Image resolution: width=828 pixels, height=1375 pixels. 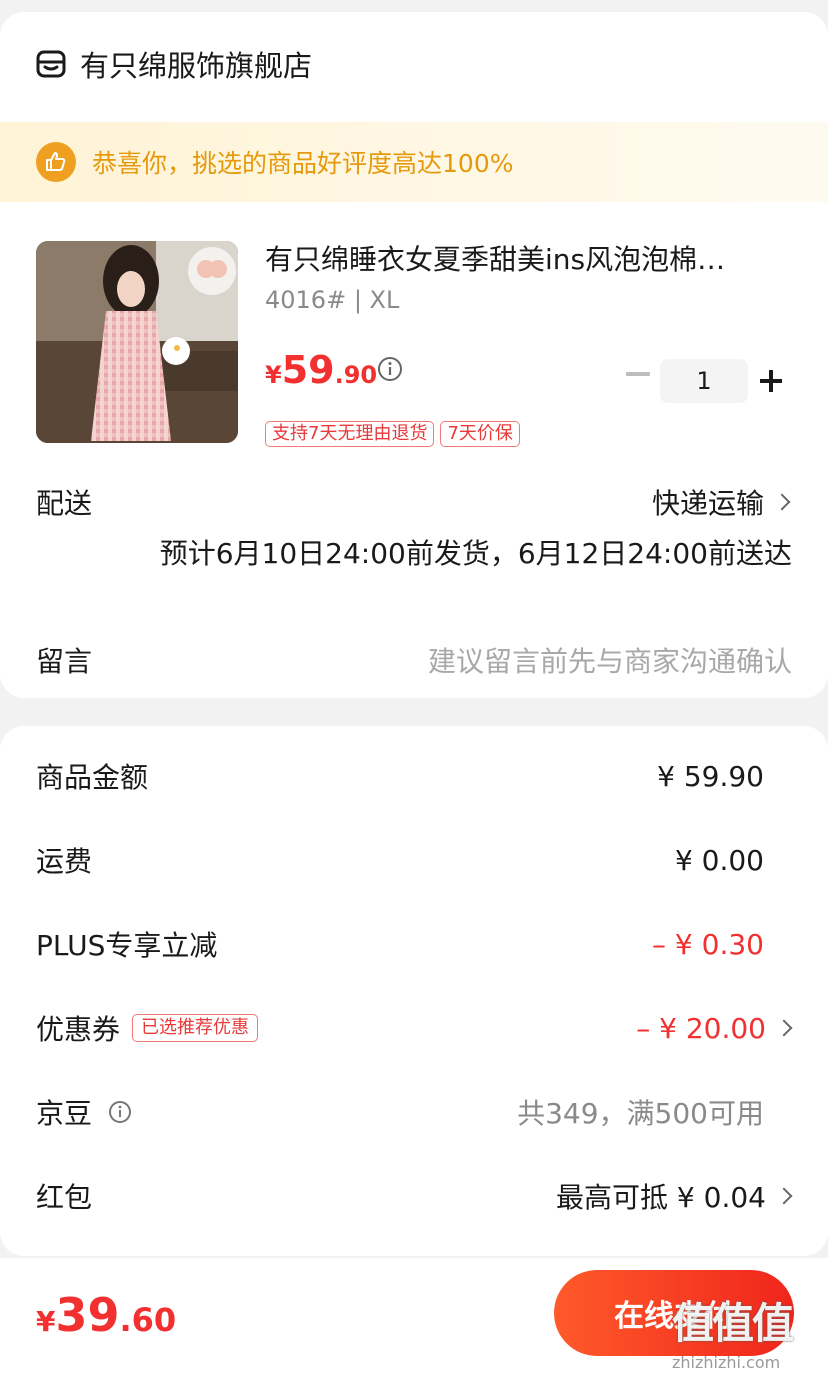 What do you see at coordinates (704, 381) in the screenshot?
I see `quantity-input: 1` at bounding box center [704, 381].